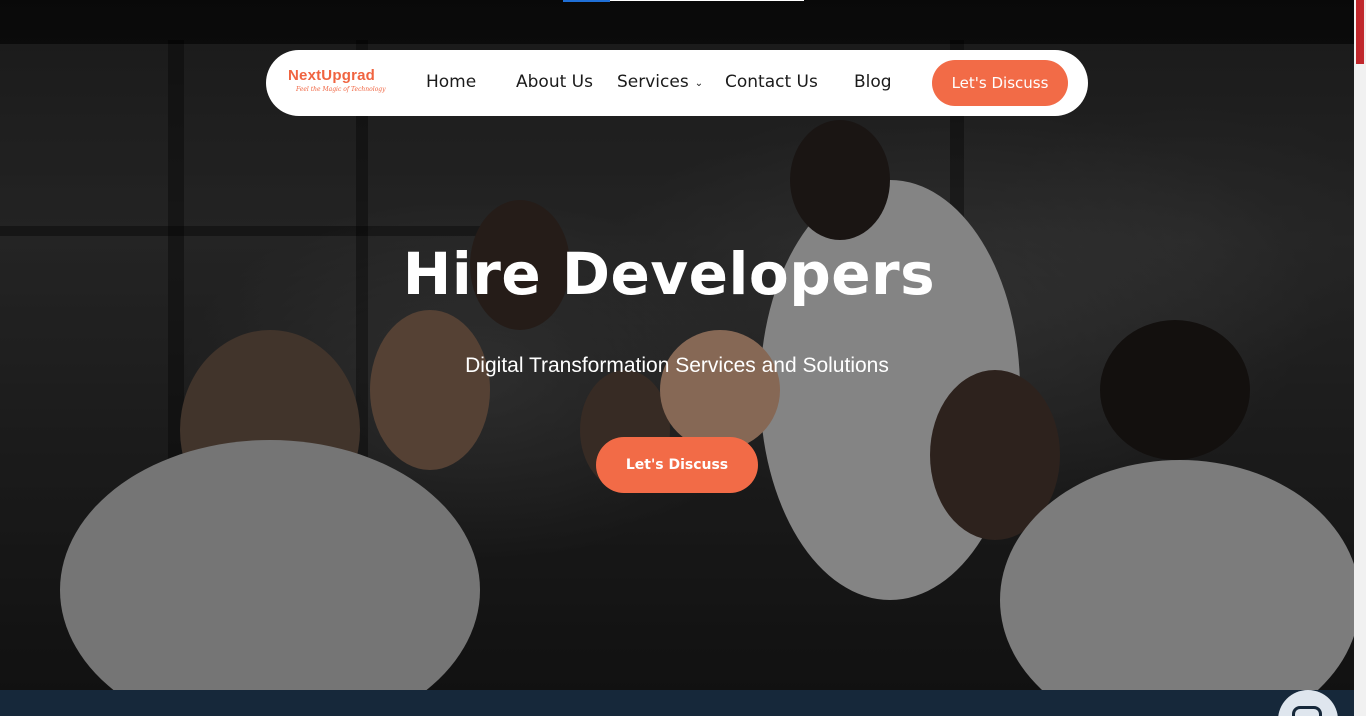 This screenshot has height=716, width=1366. Describe the element at coordinates (677, 465) in the screenshot. I see `hero-cta-button: Let's Discuss` at that location.